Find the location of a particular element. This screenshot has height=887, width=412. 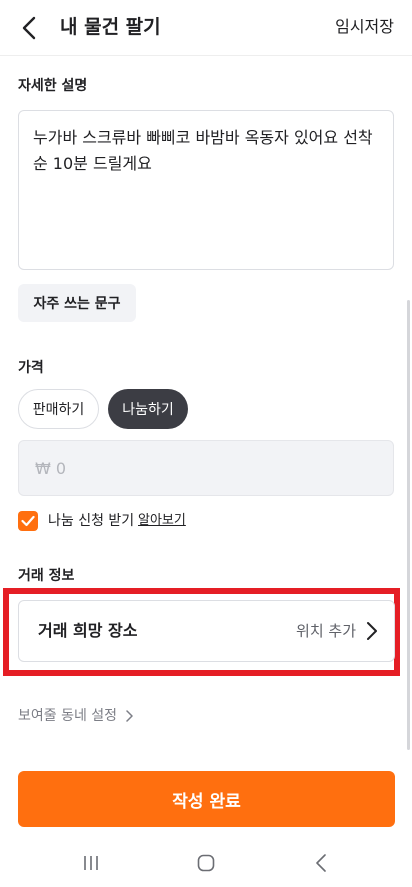

recent-apps-button is located at coordinates (91, 863).